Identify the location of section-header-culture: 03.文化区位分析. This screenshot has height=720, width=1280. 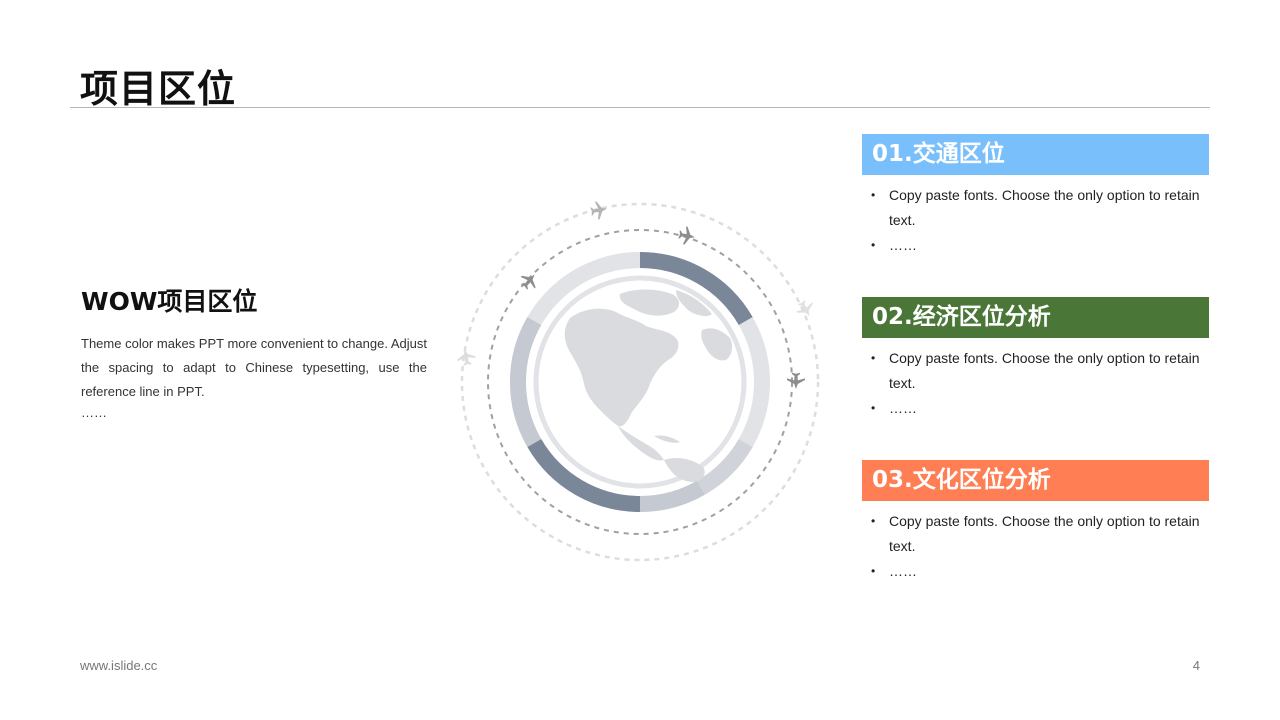
(1035, 480).